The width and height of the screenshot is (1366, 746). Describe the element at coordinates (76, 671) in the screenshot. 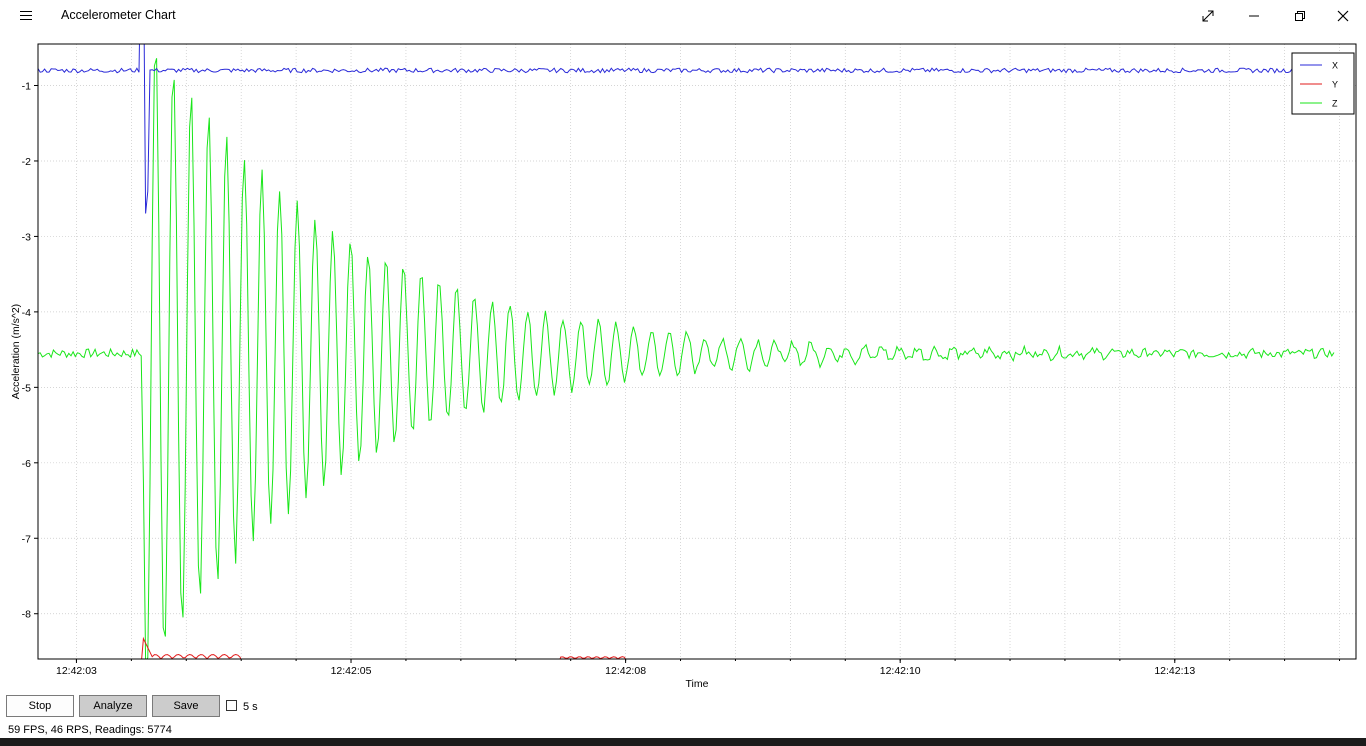

I see `x-tick-label: 12:42:03` at that location.